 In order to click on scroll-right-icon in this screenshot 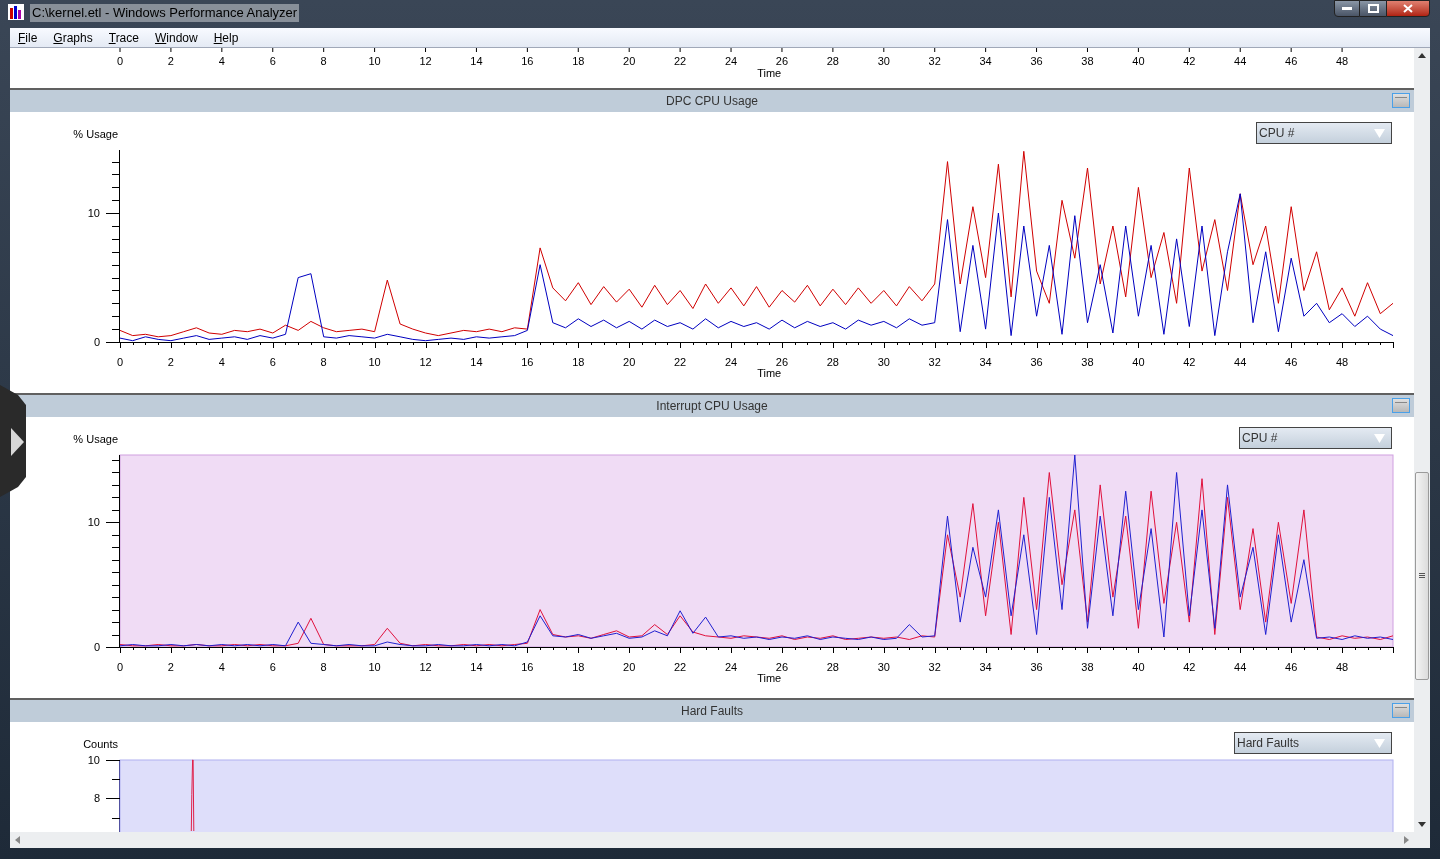, I will do `click(1406, 840)`.